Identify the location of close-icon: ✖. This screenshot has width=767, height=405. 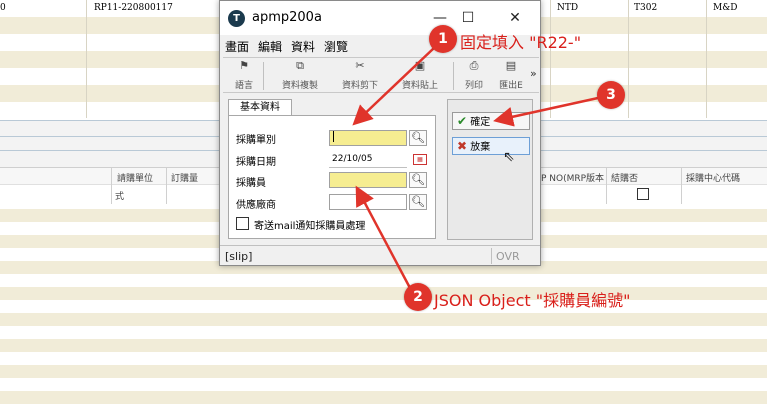
(462, 146).